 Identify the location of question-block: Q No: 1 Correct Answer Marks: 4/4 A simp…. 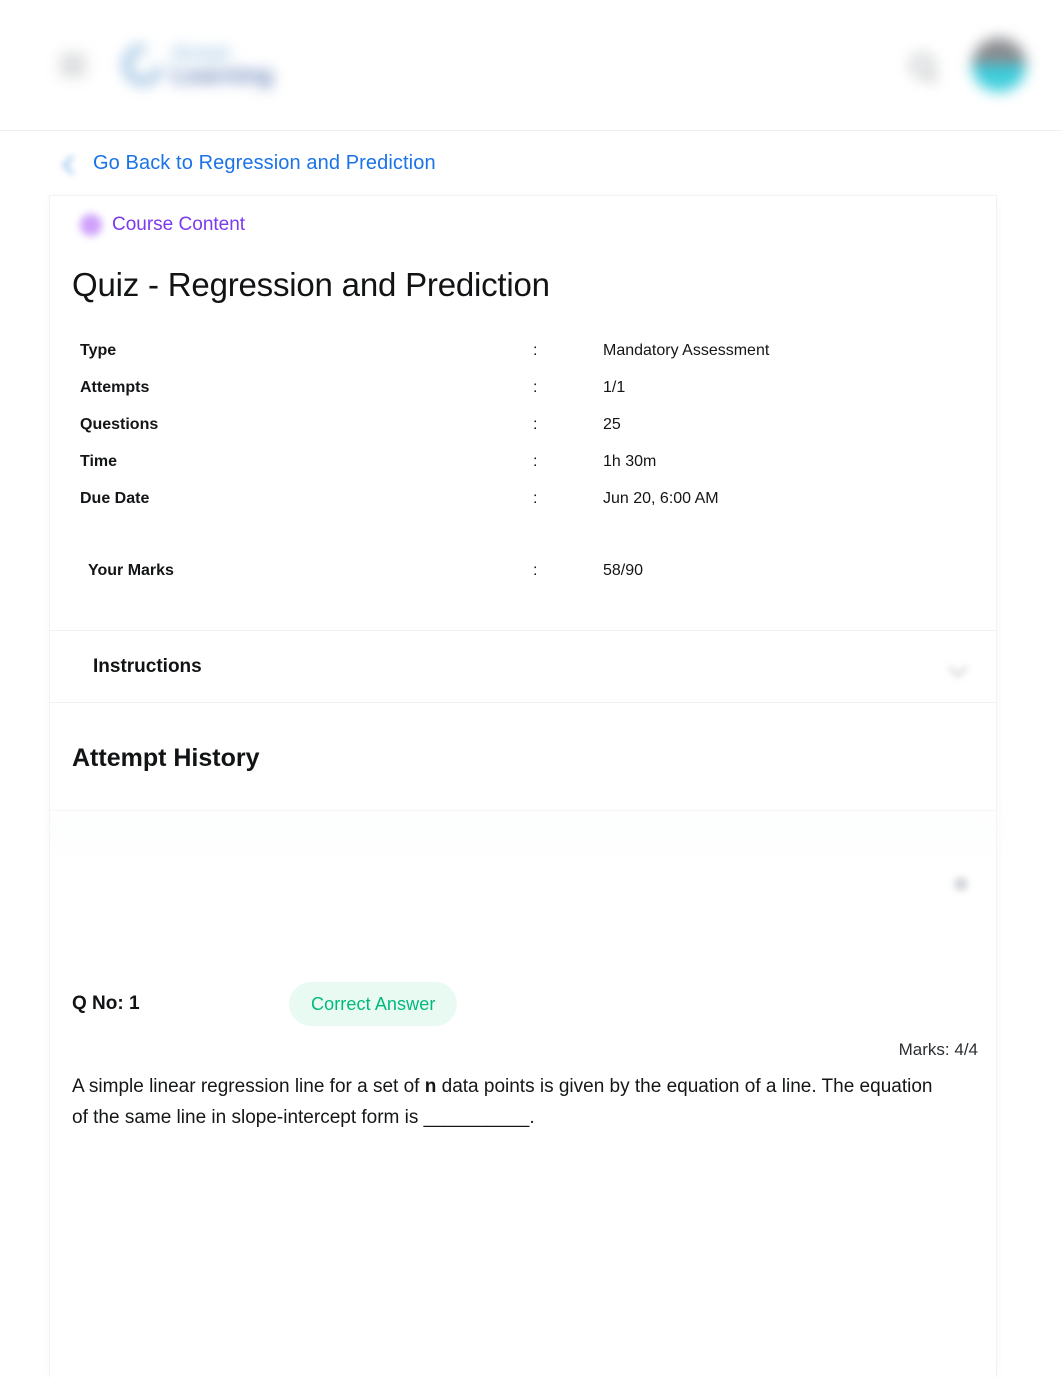
(523, 1033).